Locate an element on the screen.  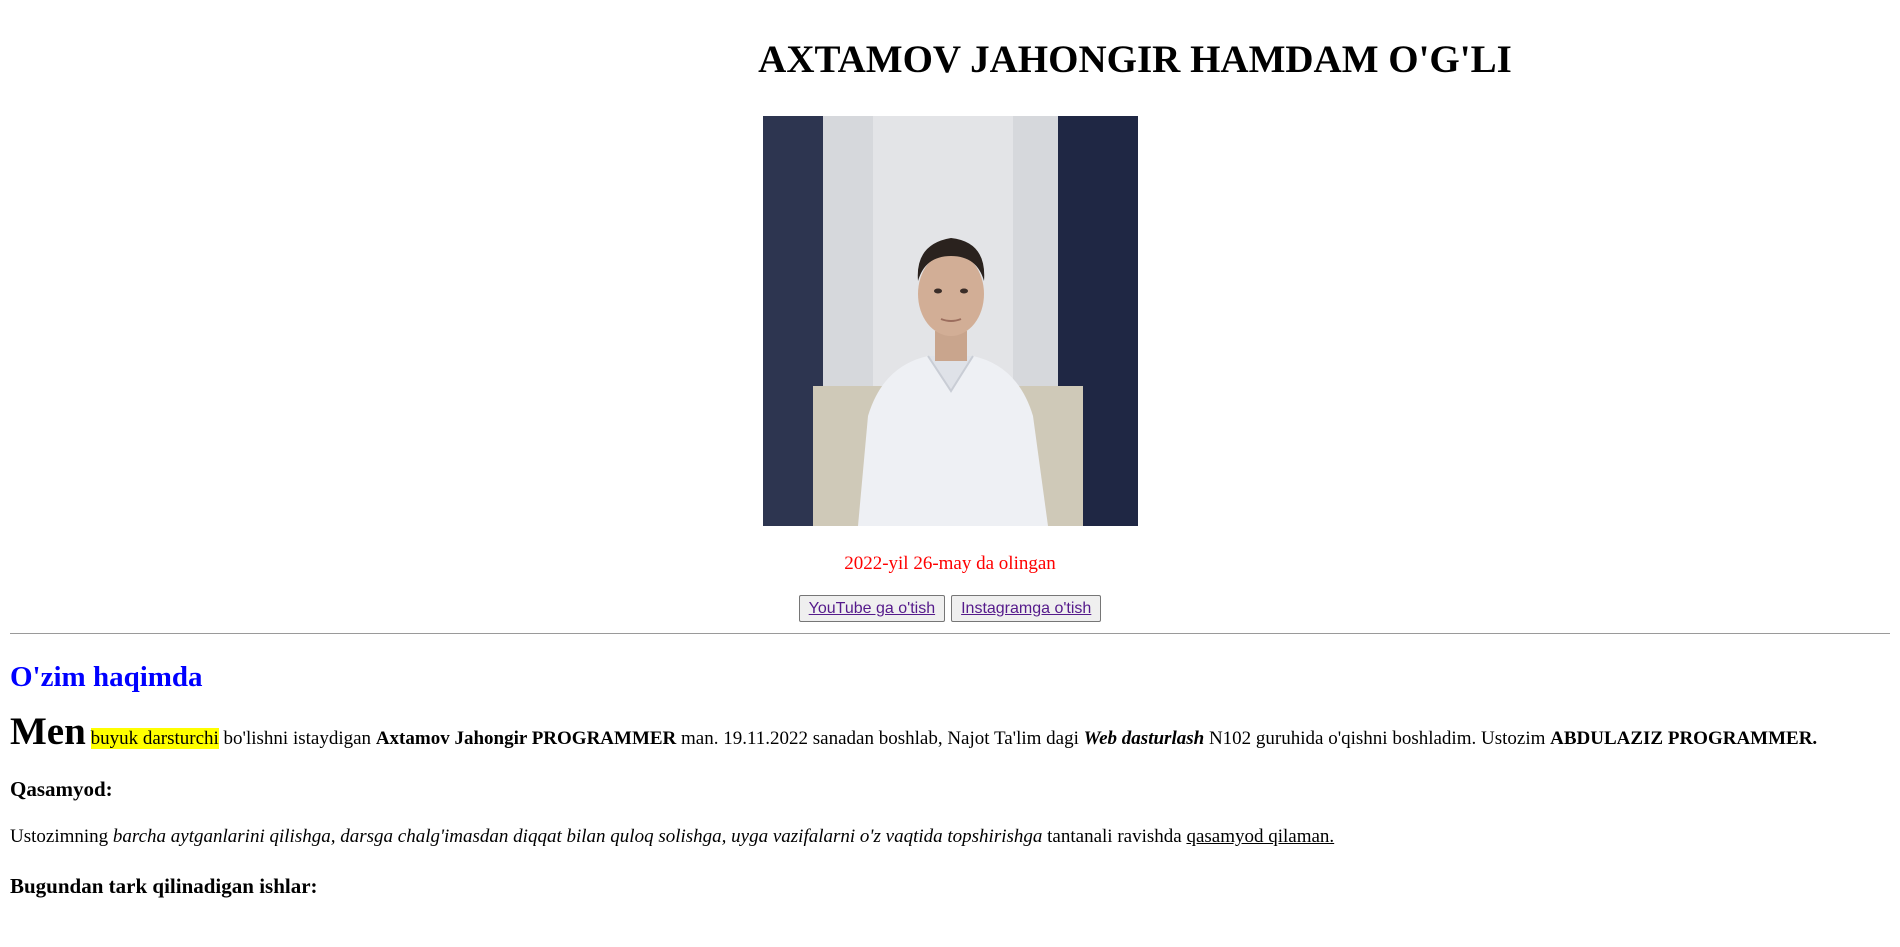
oath-heading: Qasamyod: is located at coordinates (61, 789).